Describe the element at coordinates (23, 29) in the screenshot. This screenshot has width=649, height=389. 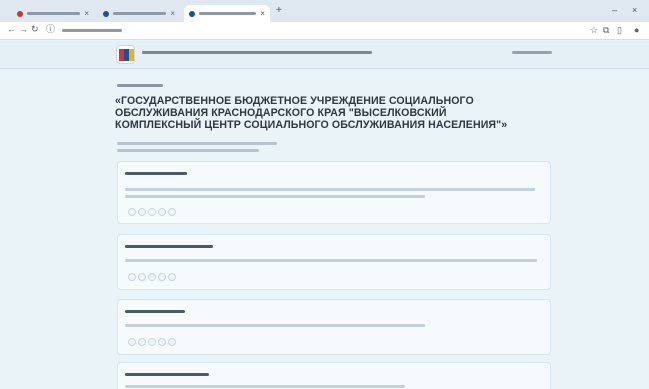
I see `forward-icon: →` at that location.